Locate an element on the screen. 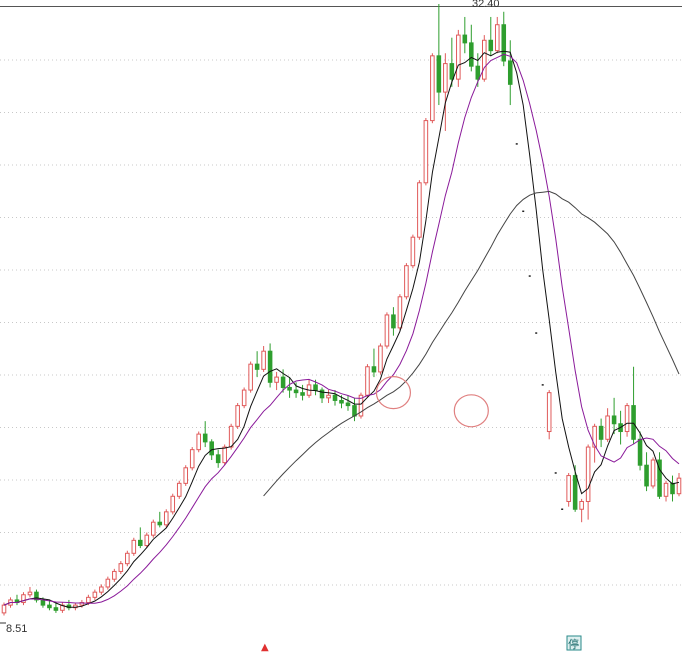 The image size is (682, 654). limit-up-marker-icon: ▲ is located at coordinates (265, 647).